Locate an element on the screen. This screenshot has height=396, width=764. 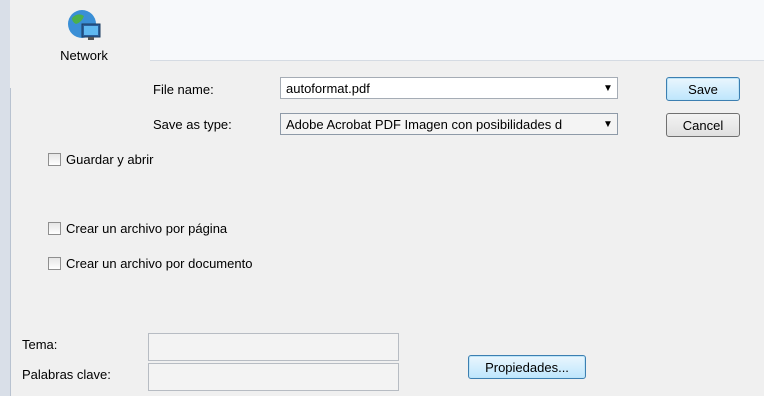
file-name-value: autoformat.pdf is located at coordinates (442, 88).